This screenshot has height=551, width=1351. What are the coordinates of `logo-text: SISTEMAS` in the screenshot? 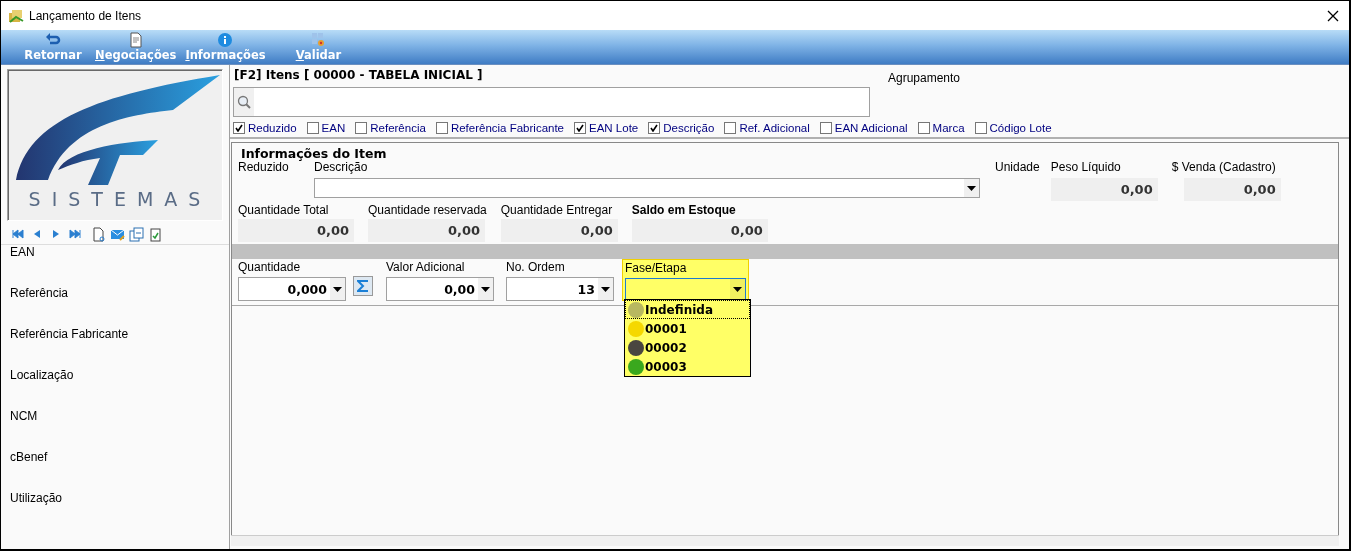 It's located at (120, 199).